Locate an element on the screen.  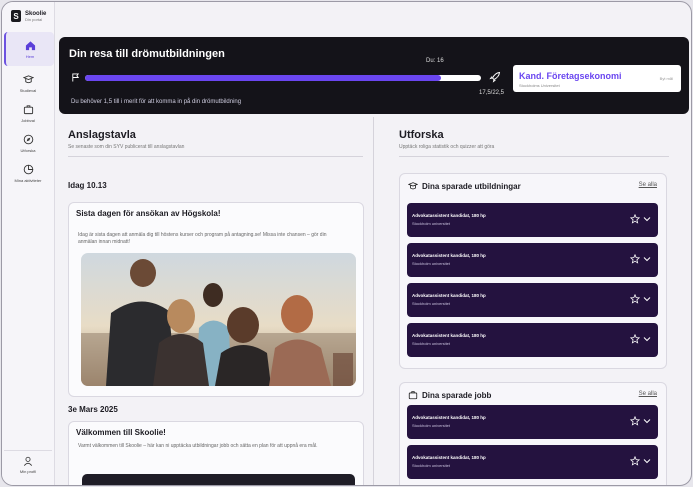
sidebar-item-utforska: Utforska is located at coordinates (28, 143).